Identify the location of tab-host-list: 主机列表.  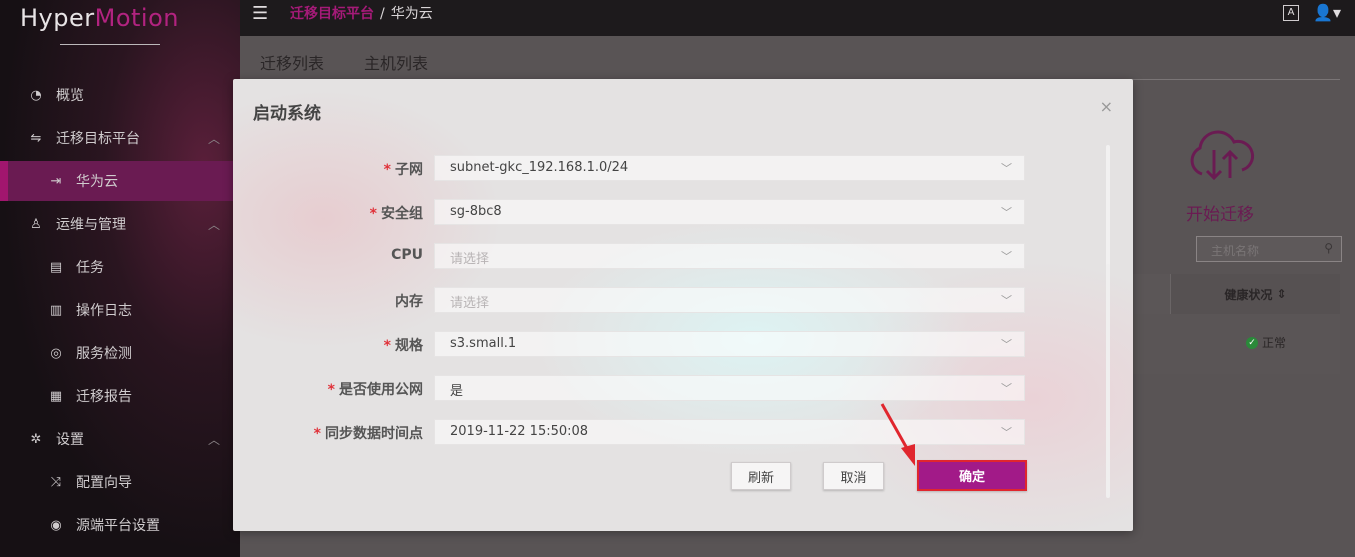
(396, 66).